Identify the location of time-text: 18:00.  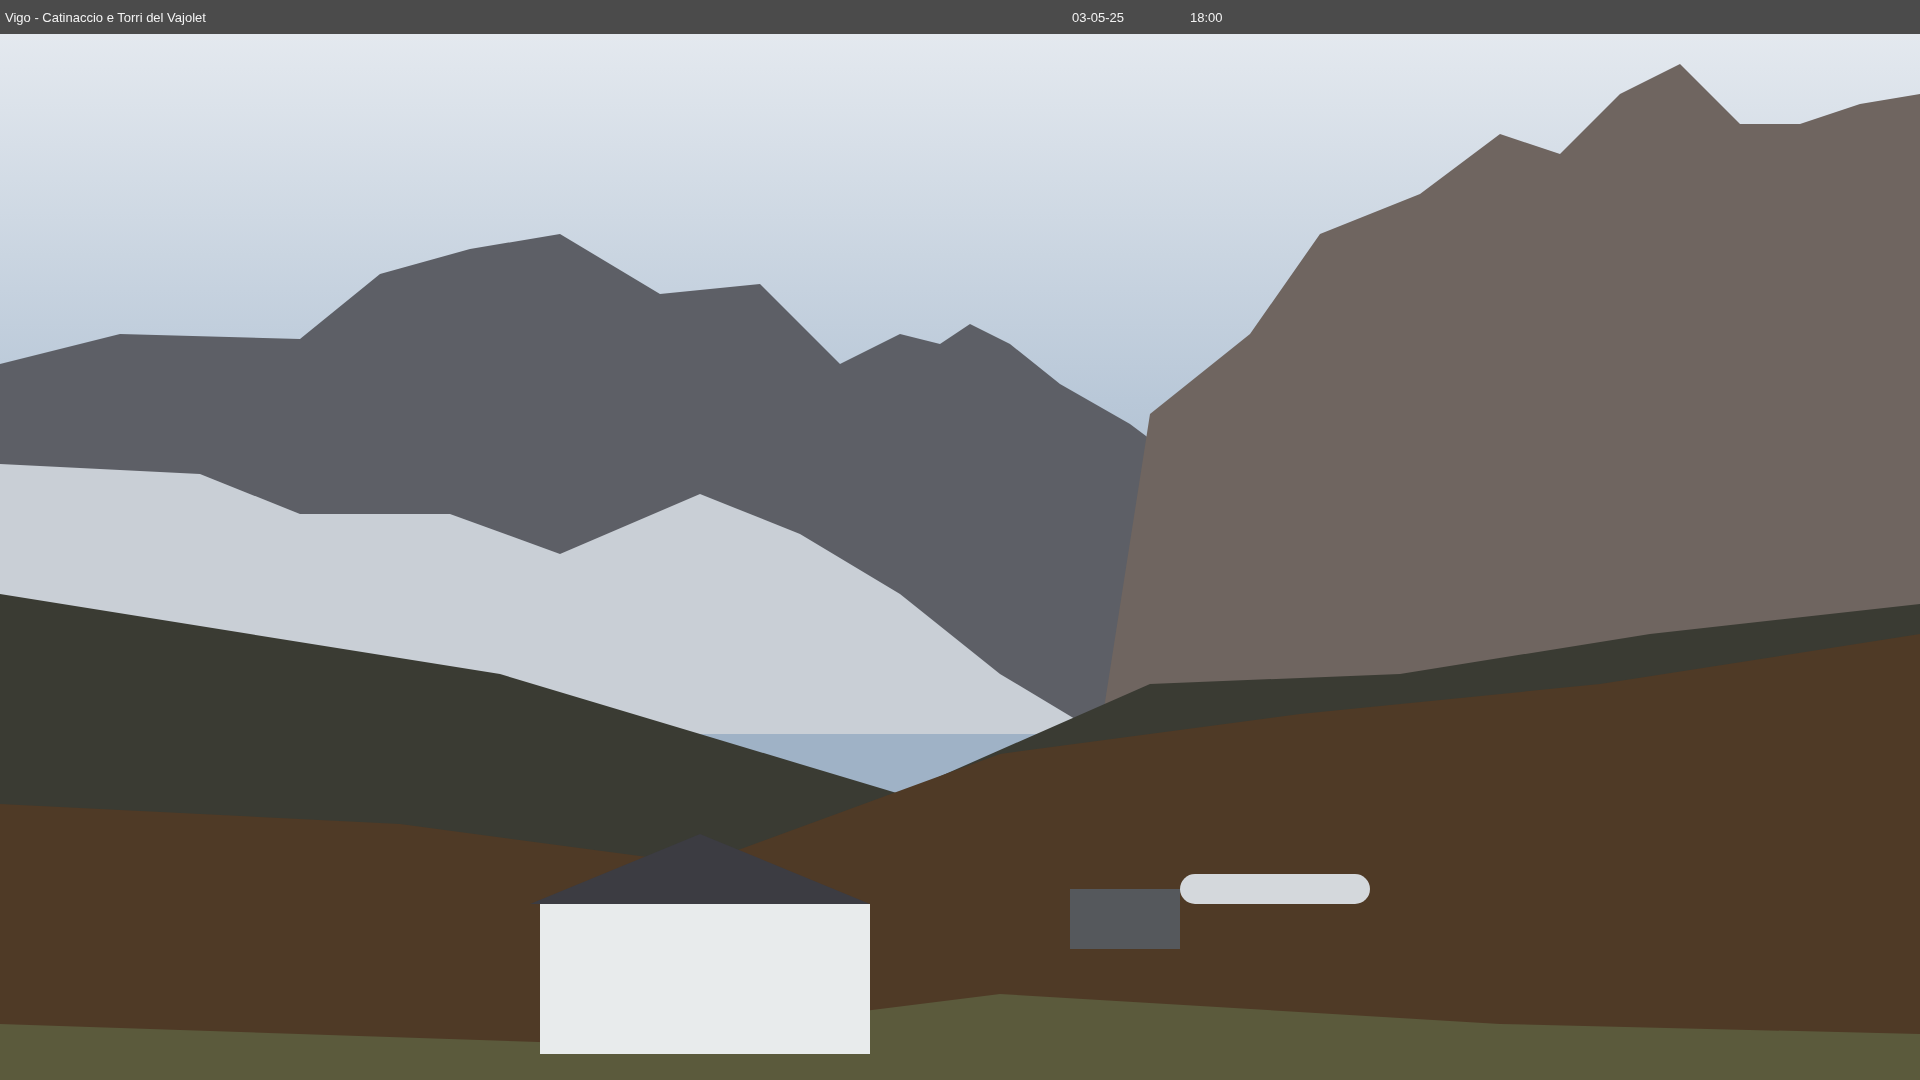
(1206, 17).